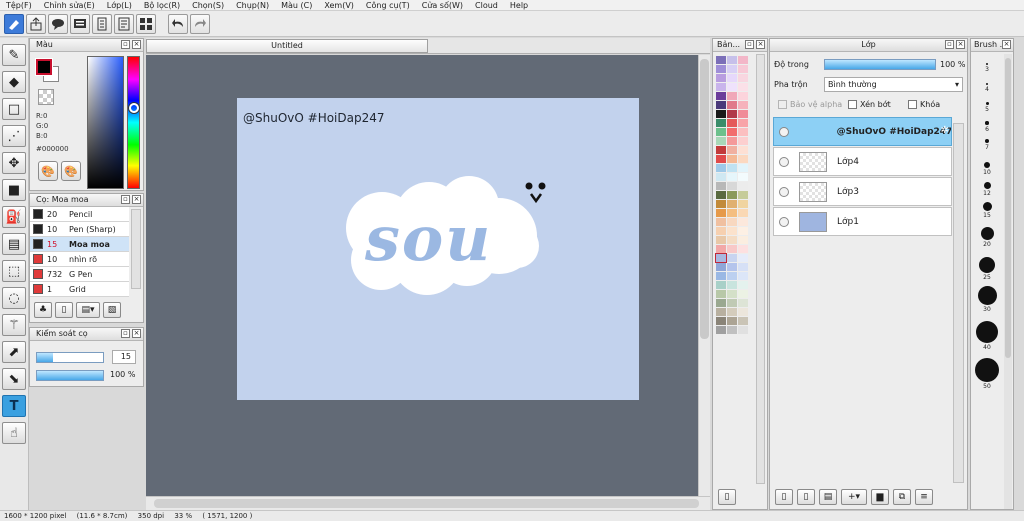 The height and width of the screenshot is (521, 1024). What do you see at coordinates (862, 221) in the screenshot?
I see `layer-row: Lớp1` at bounding box center [862, 221].